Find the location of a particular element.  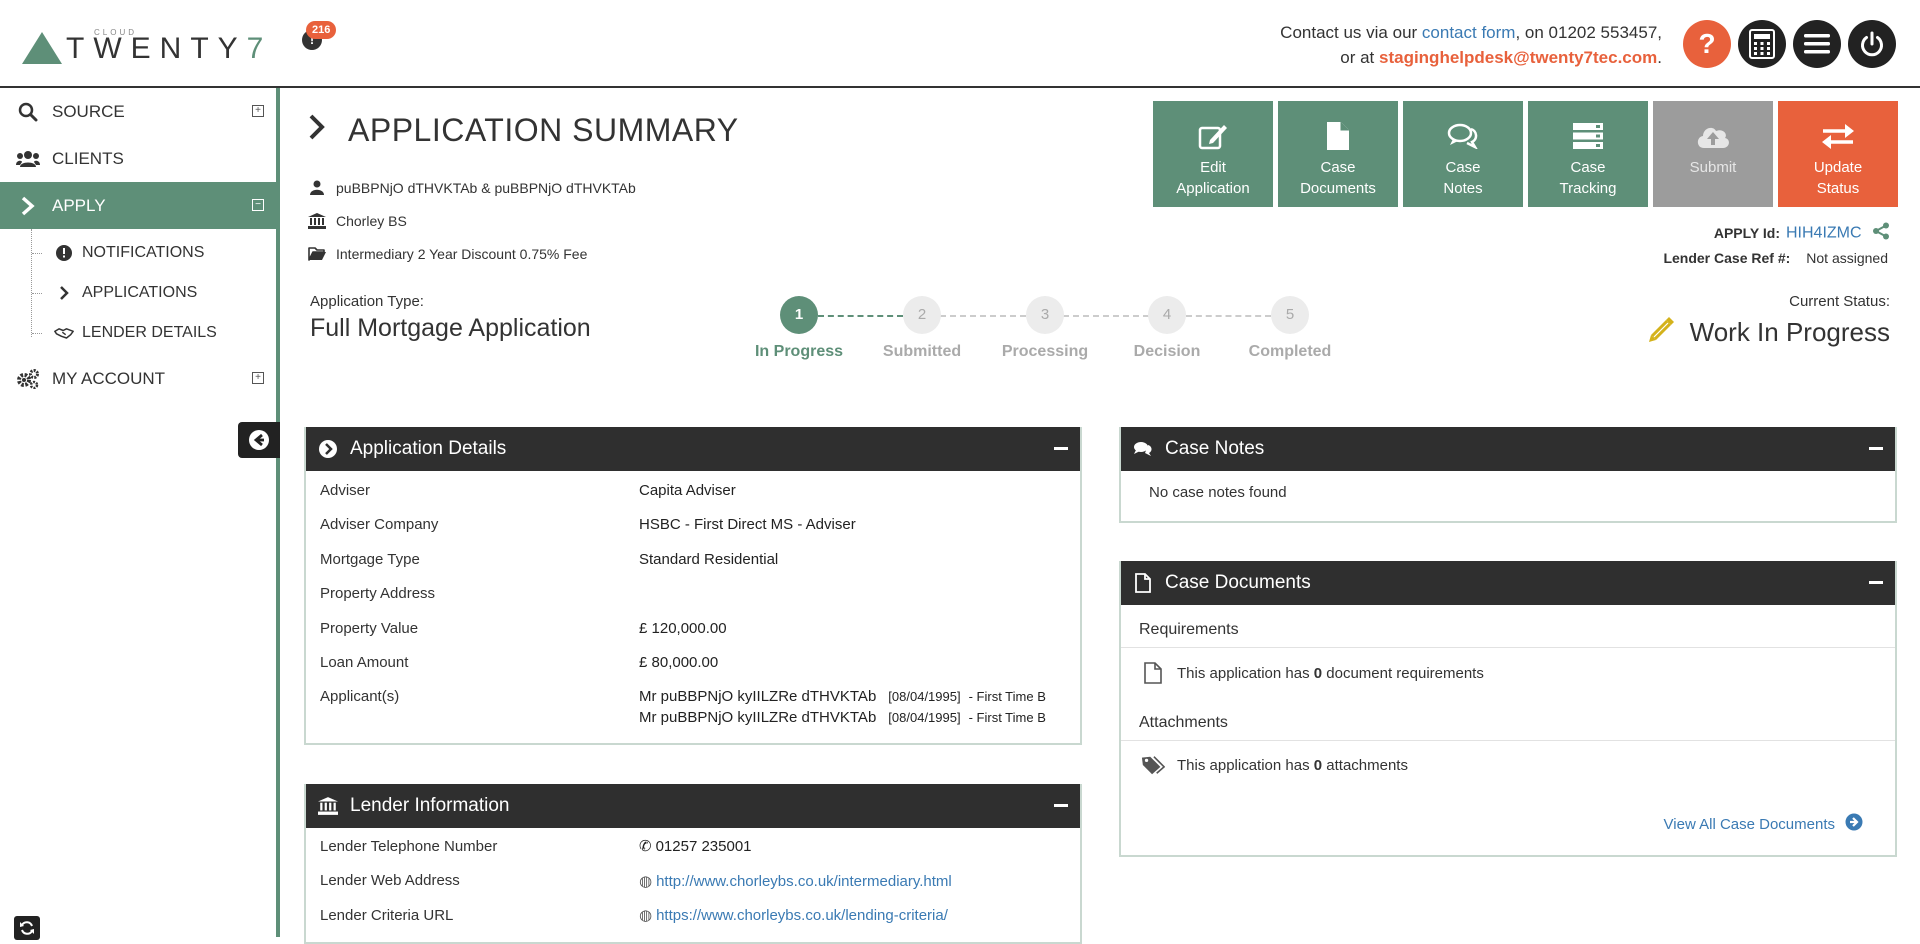

lender-line: Chorley BS is located at coordinates (371, 220).